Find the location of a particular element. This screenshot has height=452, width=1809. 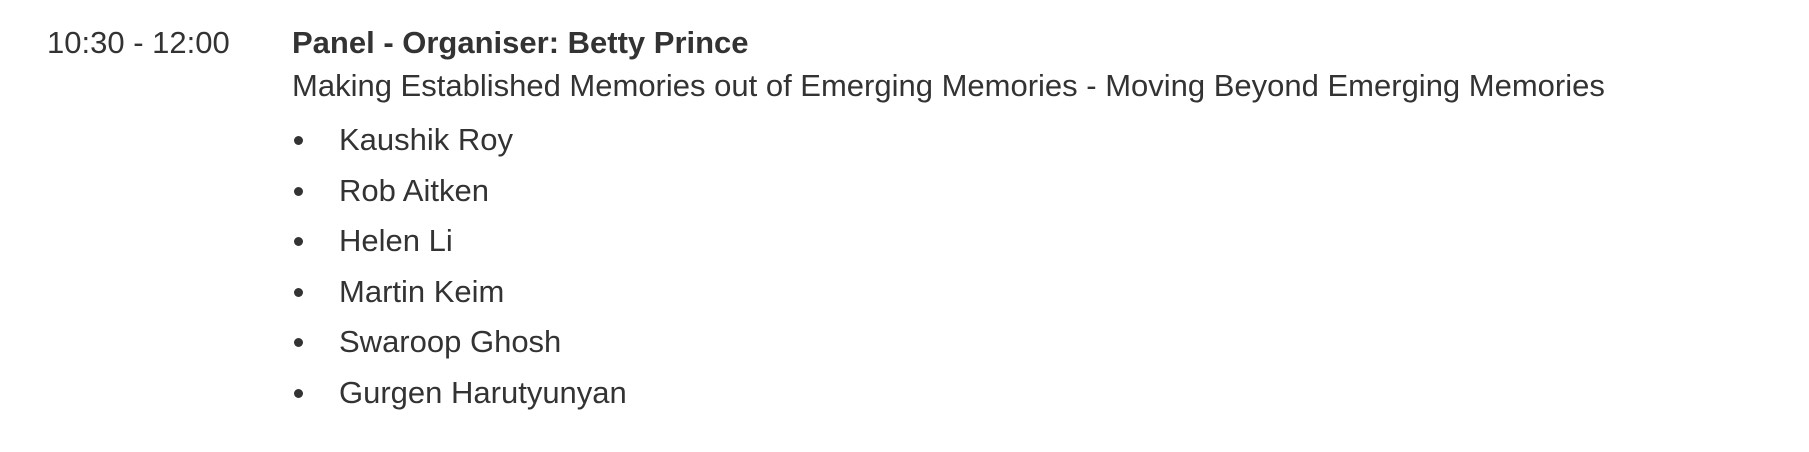

speaker-item: Swaroop Ghosh is located at coordinates (948, 342).